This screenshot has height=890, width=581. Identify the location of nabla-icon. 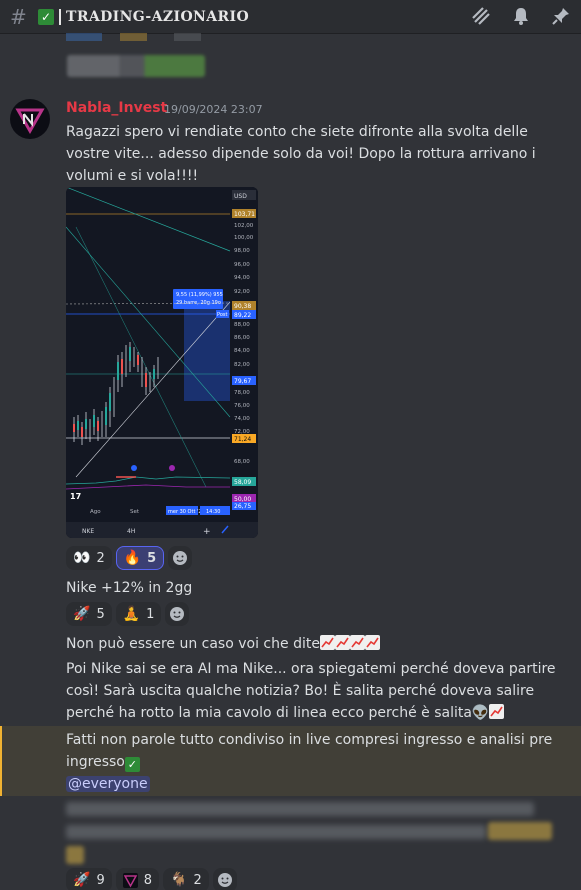
(130, 880).